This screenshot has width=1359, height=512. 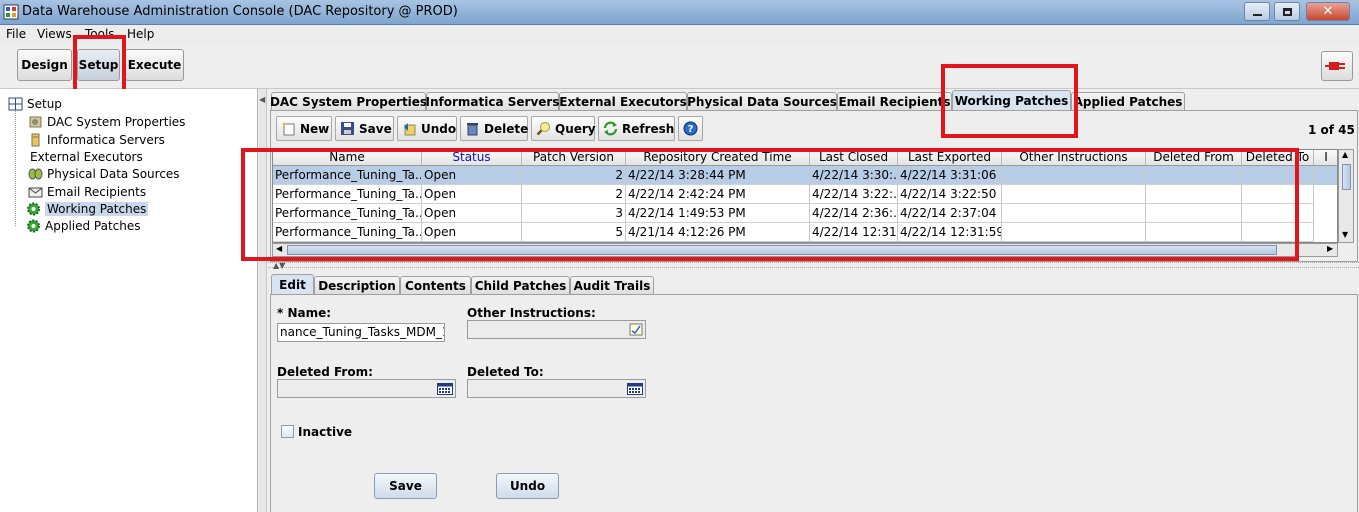 What do you see at coordinates (97, 191) in the screenshot?
I see `tree-item-label: Email Recipients` at bounding box center [97, 191].